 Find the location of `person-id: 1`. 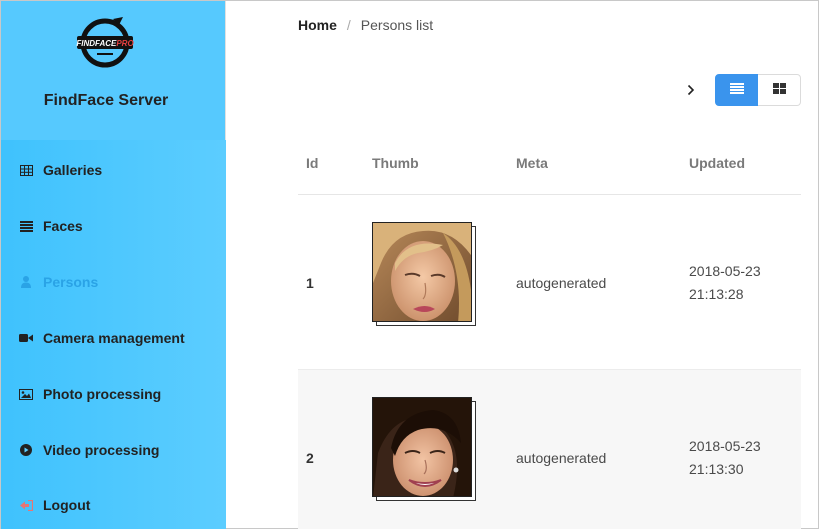

person-id: 1 is located at coordinates (310, 283).